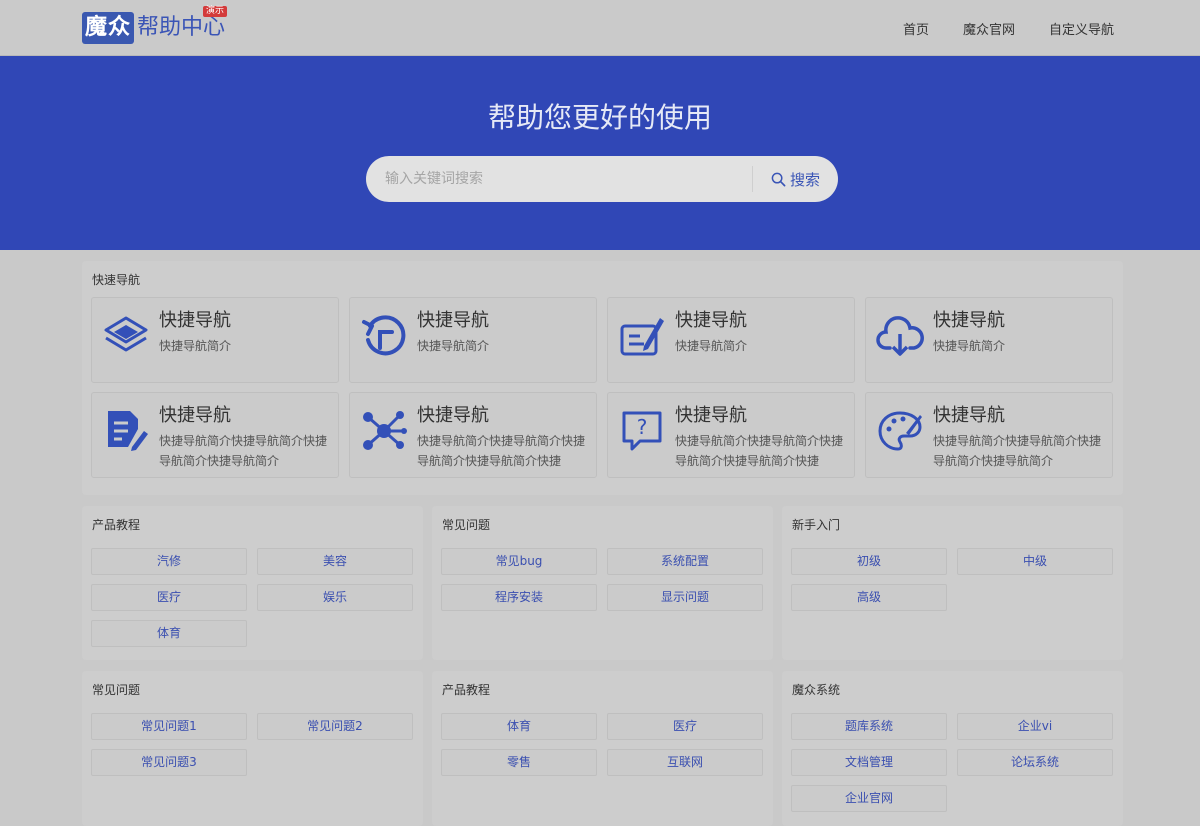 The image size is (1200, 826). Describe the element at coordinates (252, 583) in the screenshot. I see `category-panel: 产品教程 汽修 美容 医疗 娱乐 体育` at that location.